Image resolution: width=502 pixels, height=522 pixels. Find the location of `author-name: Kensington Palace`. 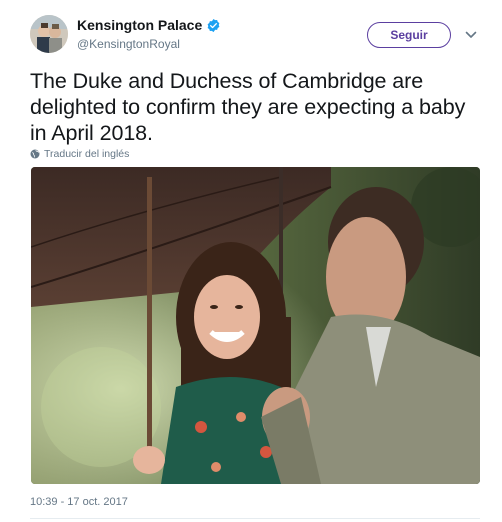

author-name: Kensington Palace is located at coordinates (149, 25).